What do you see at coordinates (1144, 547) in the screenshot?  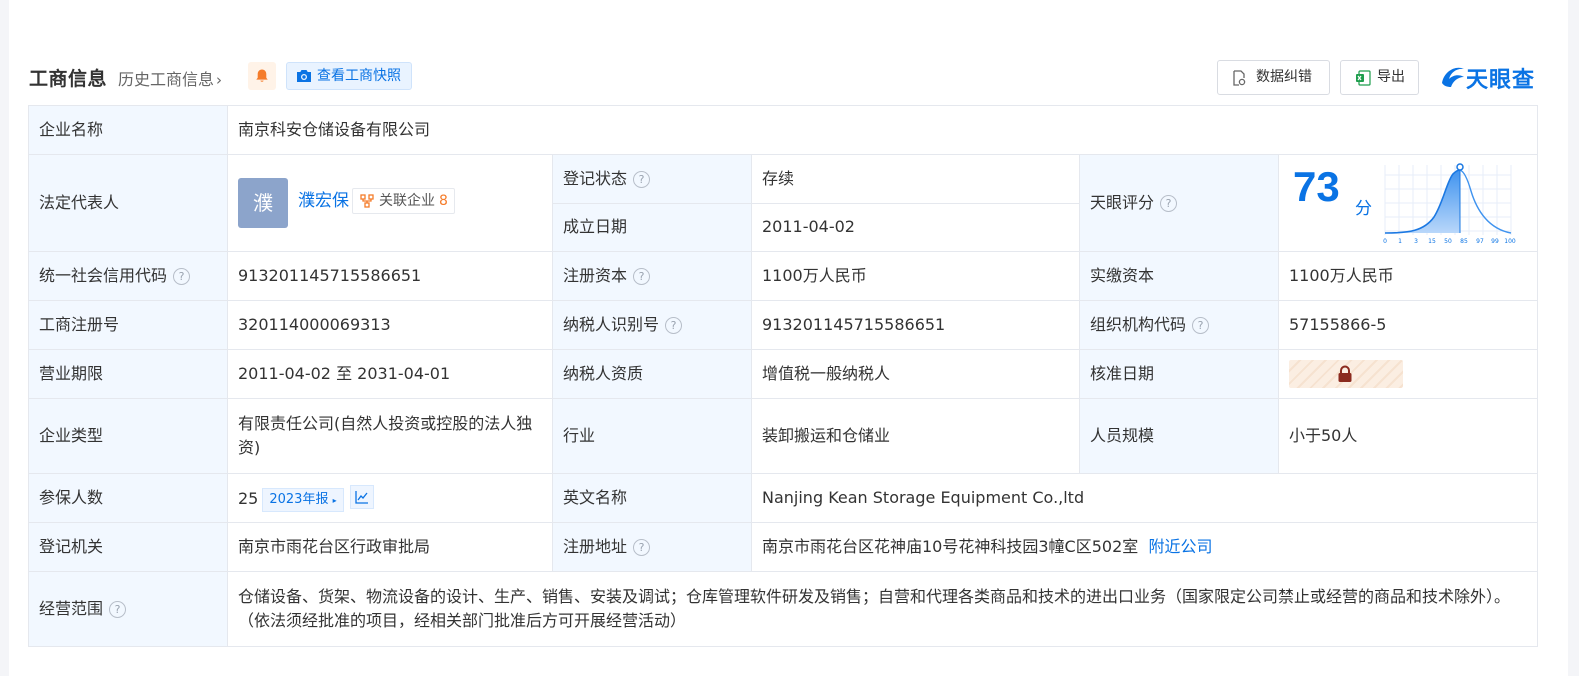 I see `address-cell: 南京市雨花台区花神庙10号花神科技园3幢C区502室 附近公司` at bounding box center [1144, 547].